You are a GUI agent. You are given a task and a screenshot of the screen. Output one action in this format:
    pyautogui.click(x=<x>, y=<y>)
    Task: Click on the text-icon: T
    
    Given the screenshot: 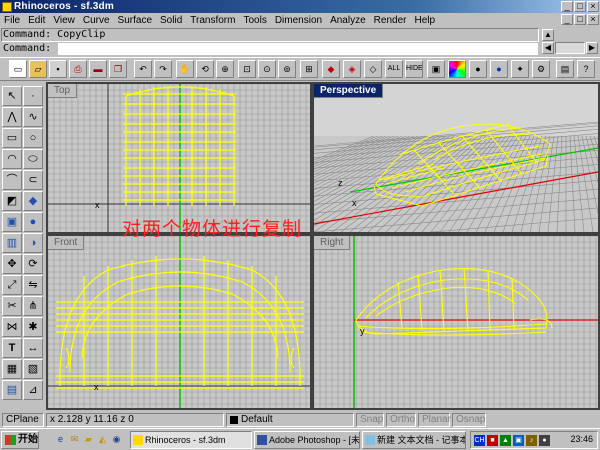 What is the action you would take?
    pyautogui.click(x=12, y=348)
    